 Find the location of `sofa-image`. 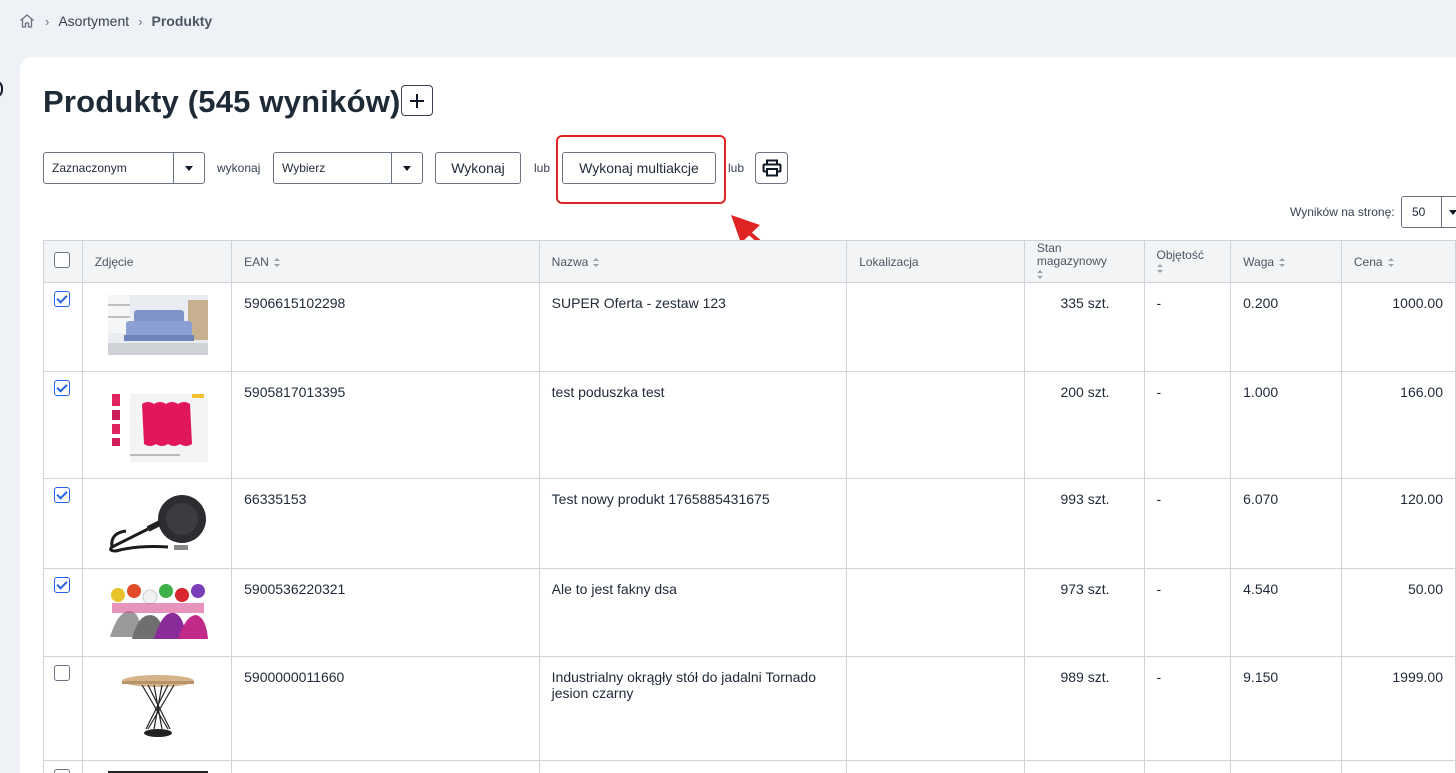

sofa-image is located at coordinates (157, 325).